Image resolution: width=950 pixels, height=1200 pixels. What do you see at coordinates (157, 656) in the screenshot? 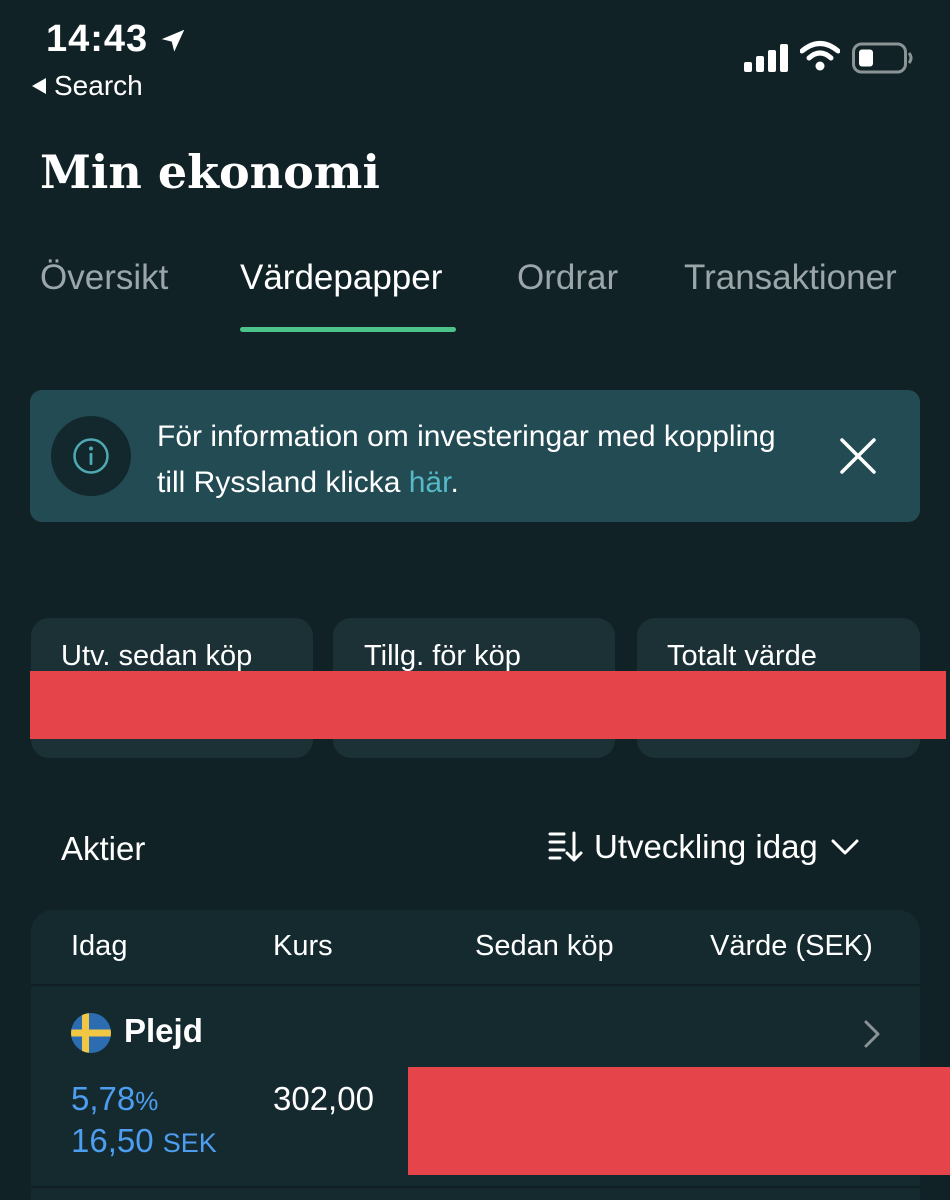
I see `summary-card-label: Utv. sedan köp` at bounding box center [157, 656].